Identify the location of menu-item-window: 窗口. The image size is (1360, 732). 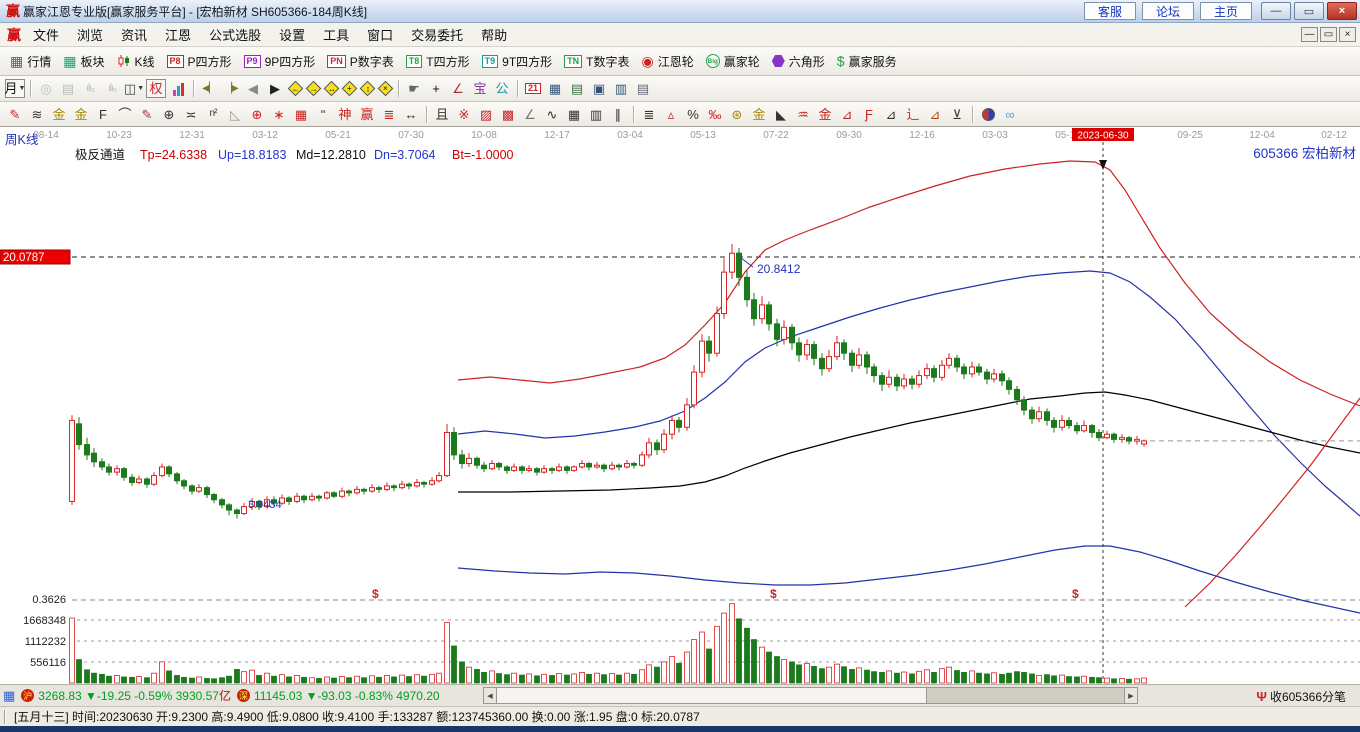
(380, 34).